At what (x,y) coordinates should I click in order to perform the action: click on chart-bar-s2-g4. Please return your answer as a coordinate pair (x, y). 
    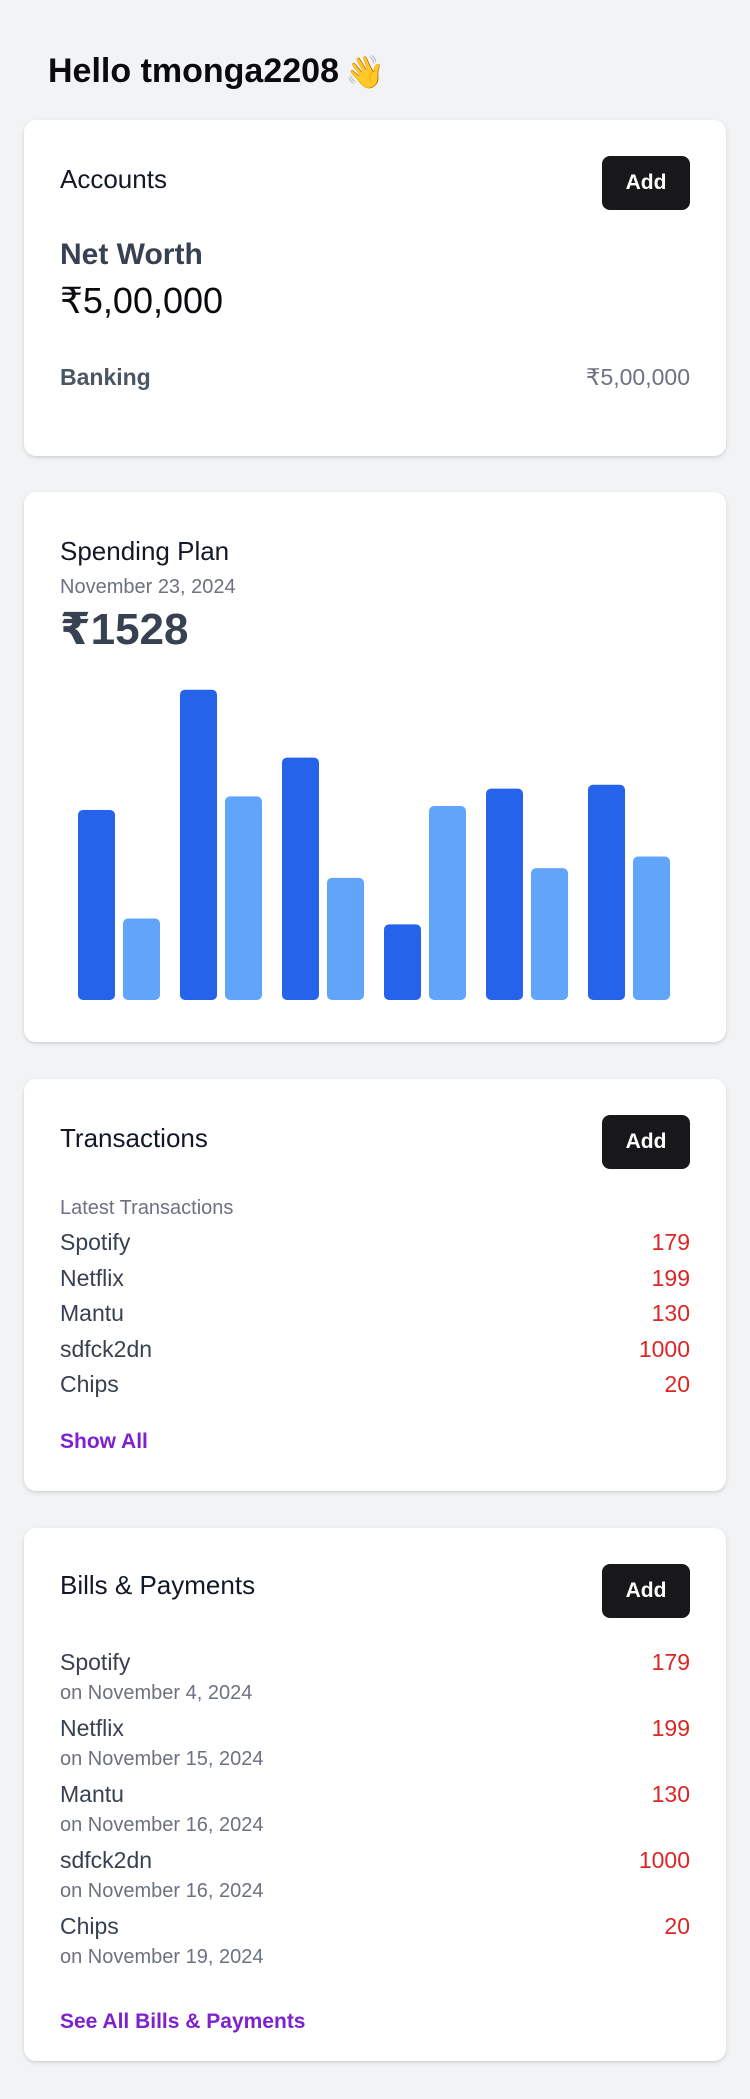
    Looking at the image, I should click on (447, 903).